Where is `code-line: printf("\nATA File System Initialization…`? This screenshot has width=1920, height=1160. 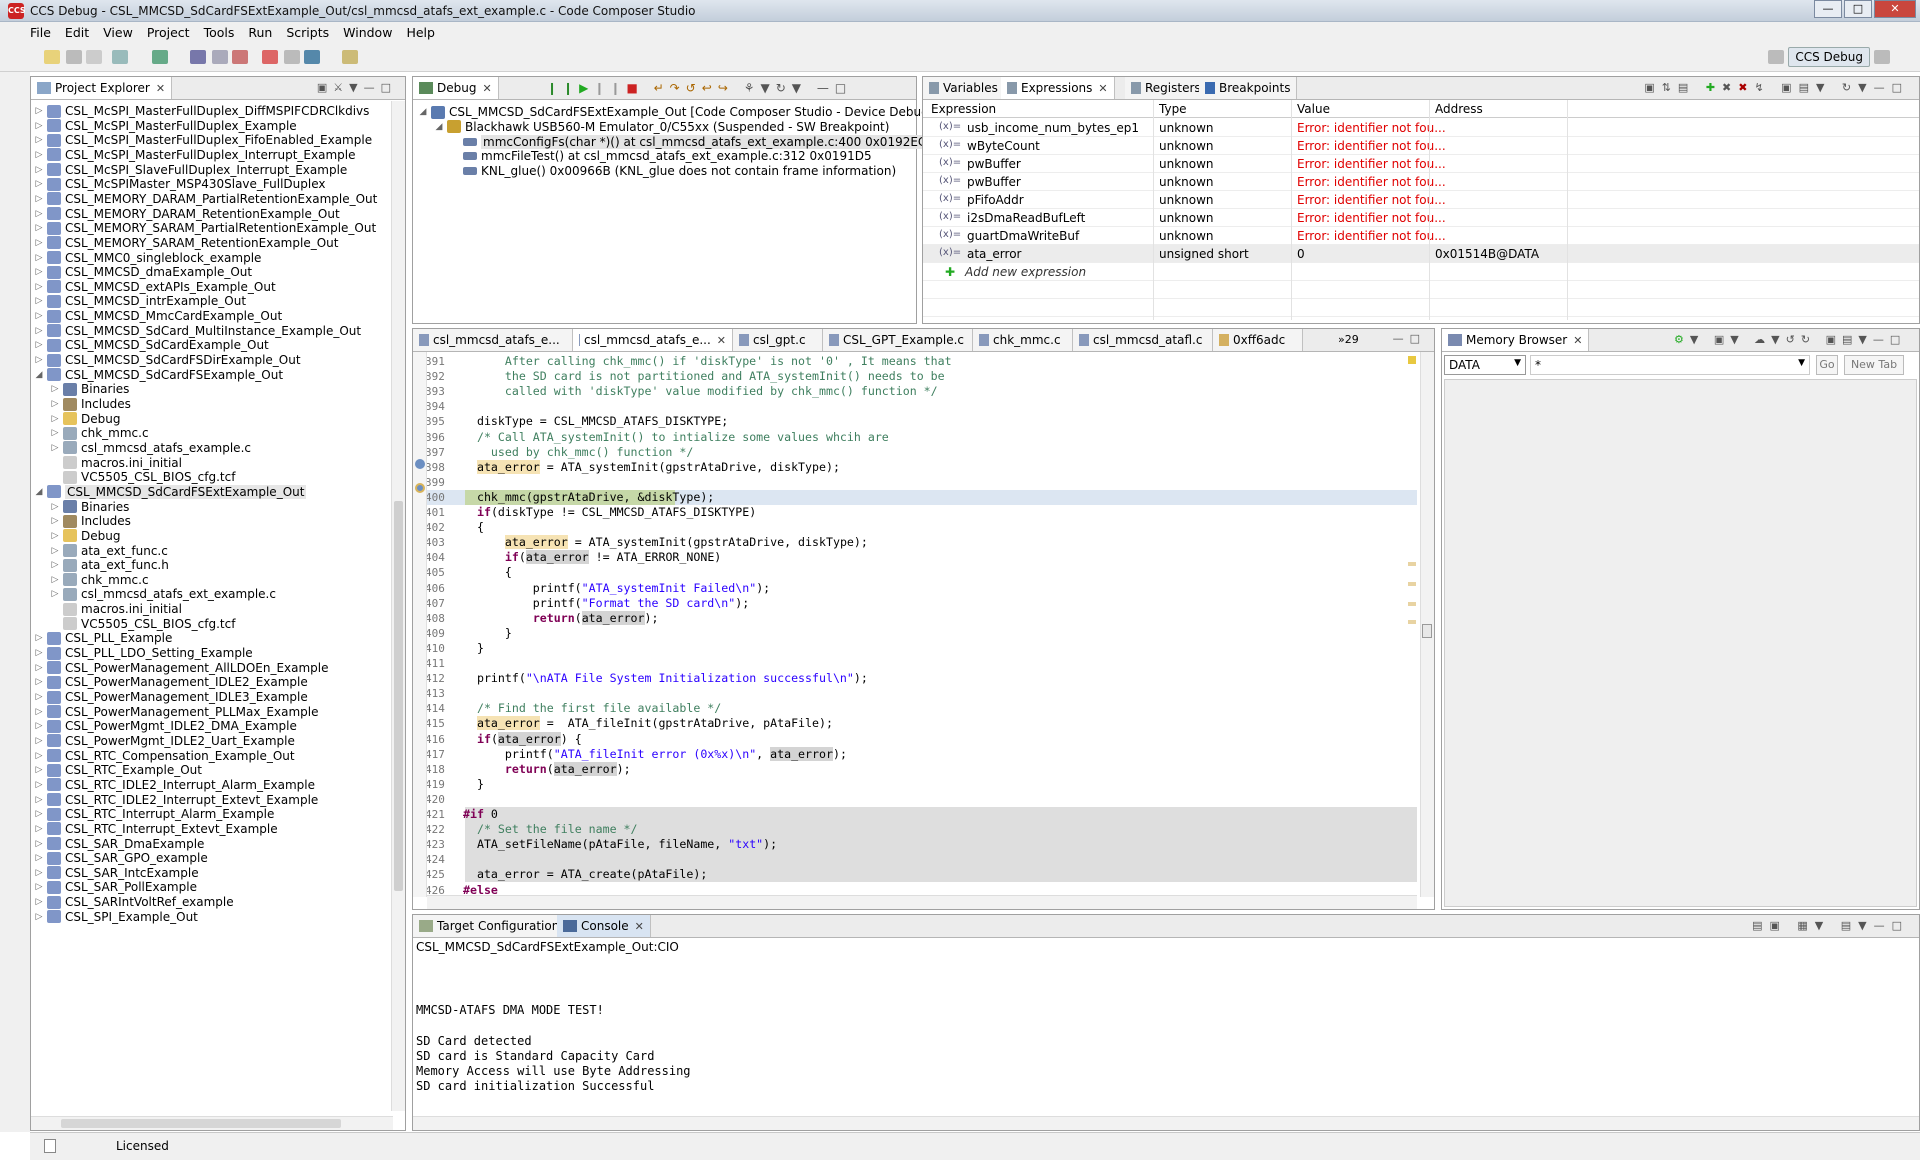
code-line: printf("\nATA File System Initialization… is located at coordinates (665, 678).